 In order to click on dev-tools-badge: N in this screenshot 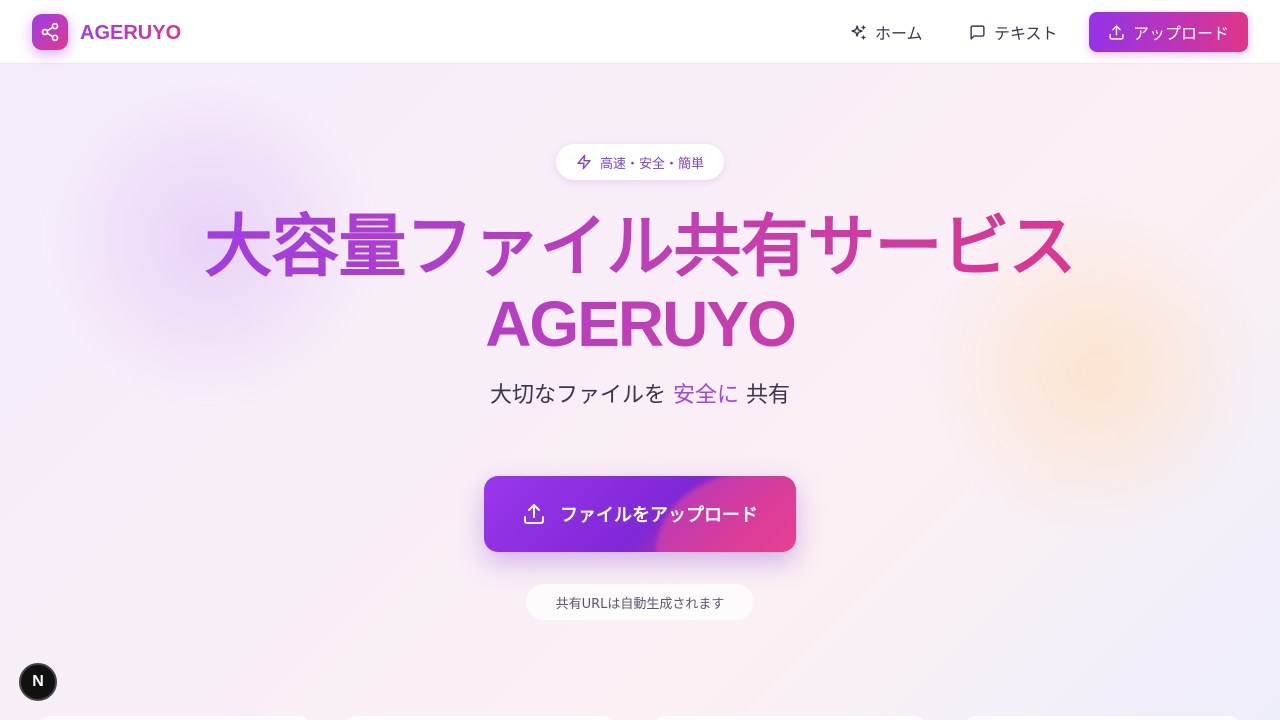, I will do `click(38, 682)`.